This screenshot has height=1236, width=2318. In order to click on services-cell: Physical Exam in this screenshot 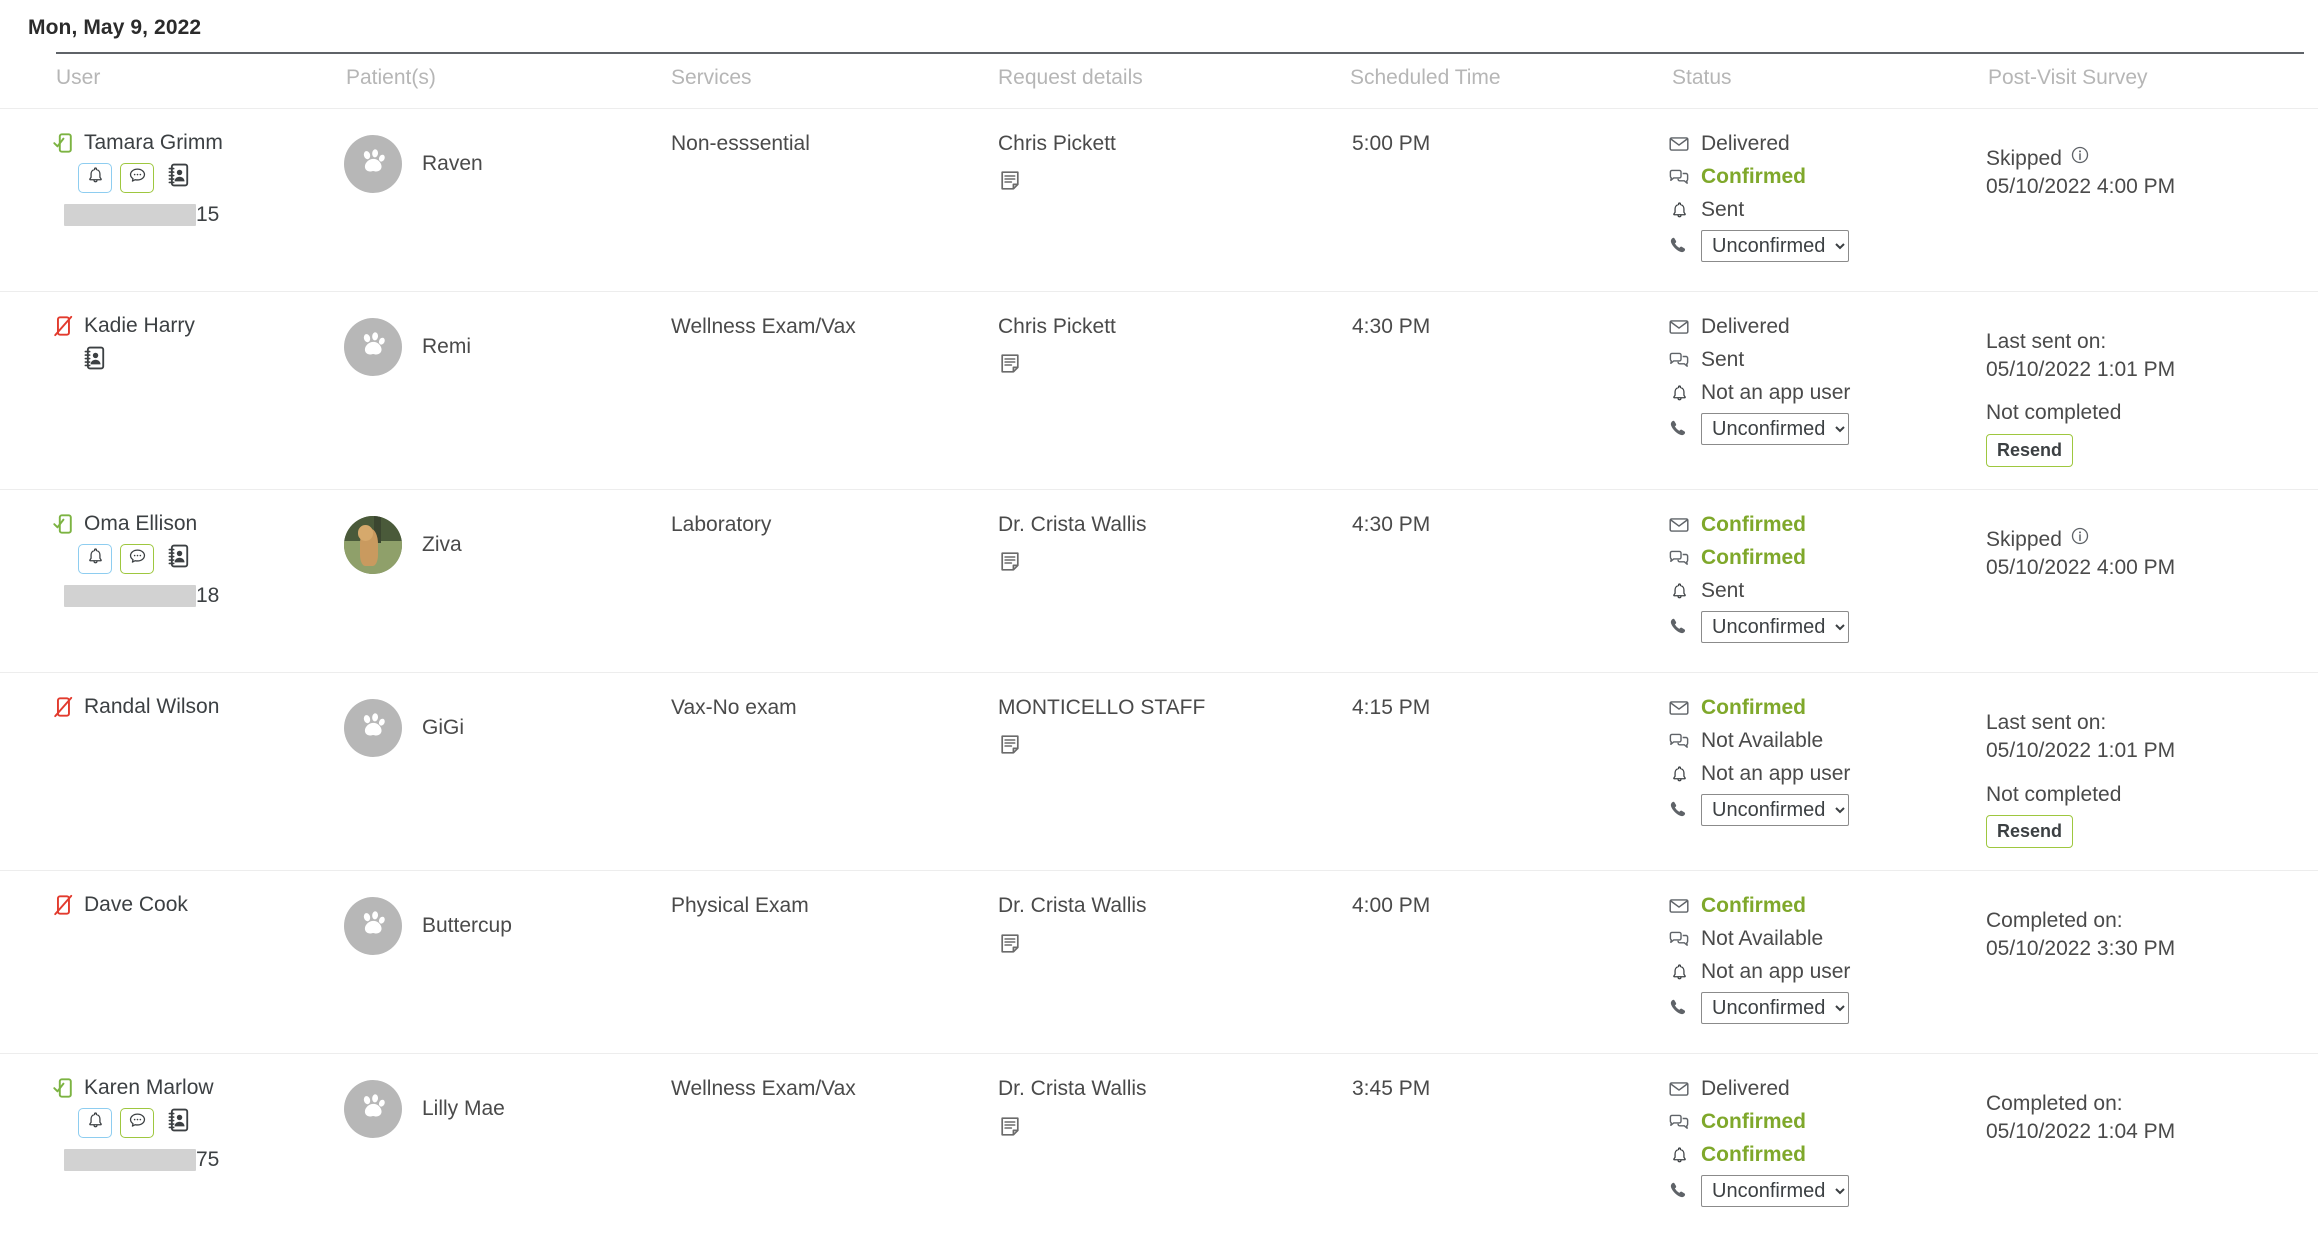, I will do `click(817, 962)`.